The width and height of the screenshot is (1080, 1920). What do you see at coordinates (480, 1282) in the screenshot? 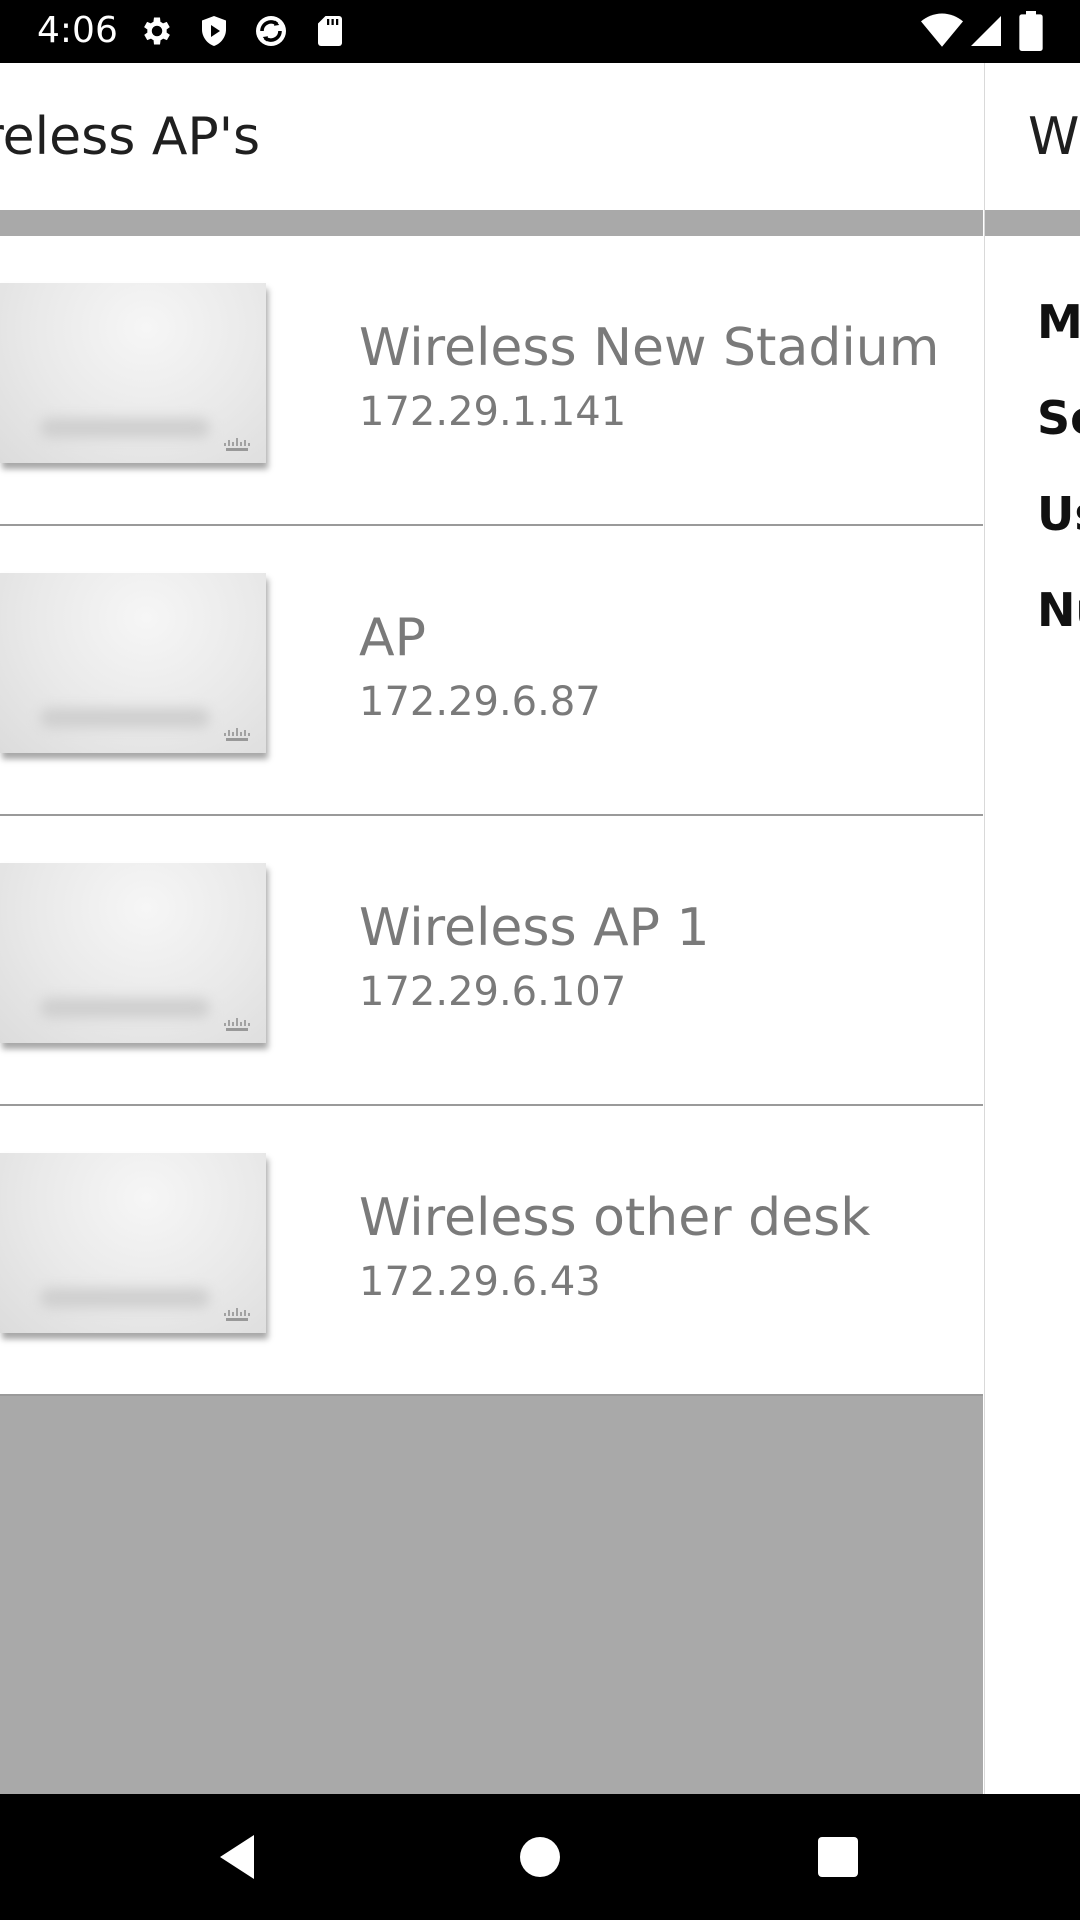
I see `ap-ip: 172.29.6.43` at bounding box center [480, 1282].